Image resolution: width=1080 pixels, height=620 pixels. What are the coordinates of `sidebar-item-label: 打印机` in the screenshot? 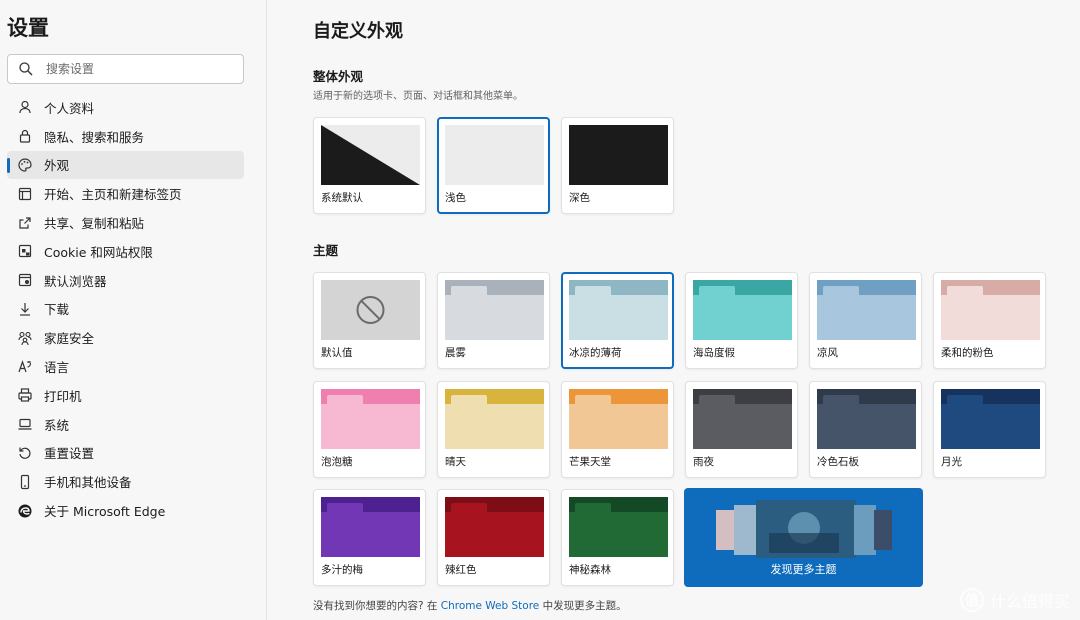 It's located at (63, 396).